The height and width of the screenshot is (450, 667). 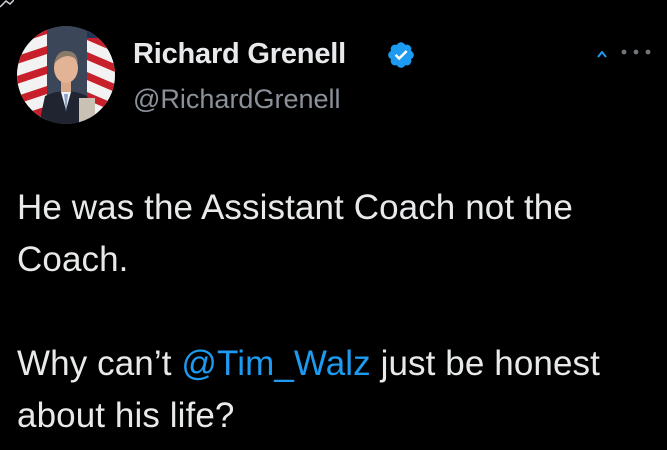 I want to click on verified-badge-icon, so click(x=401, y=55).